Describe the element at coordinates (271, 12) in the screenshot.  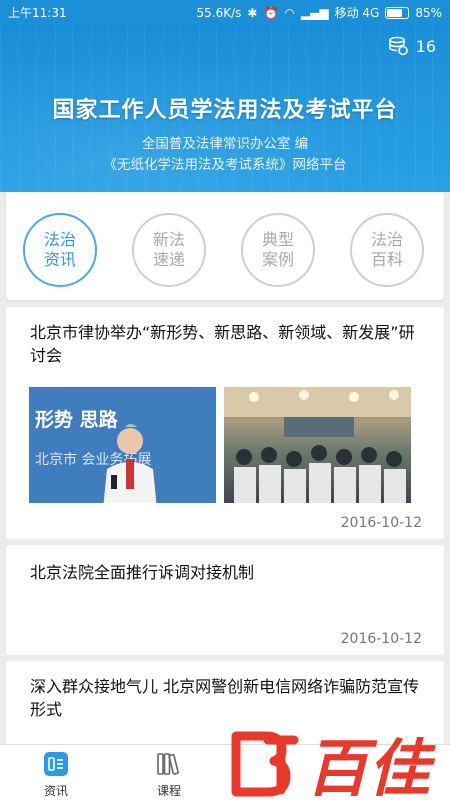
I see `alarm-icon: ⏰` at that location.